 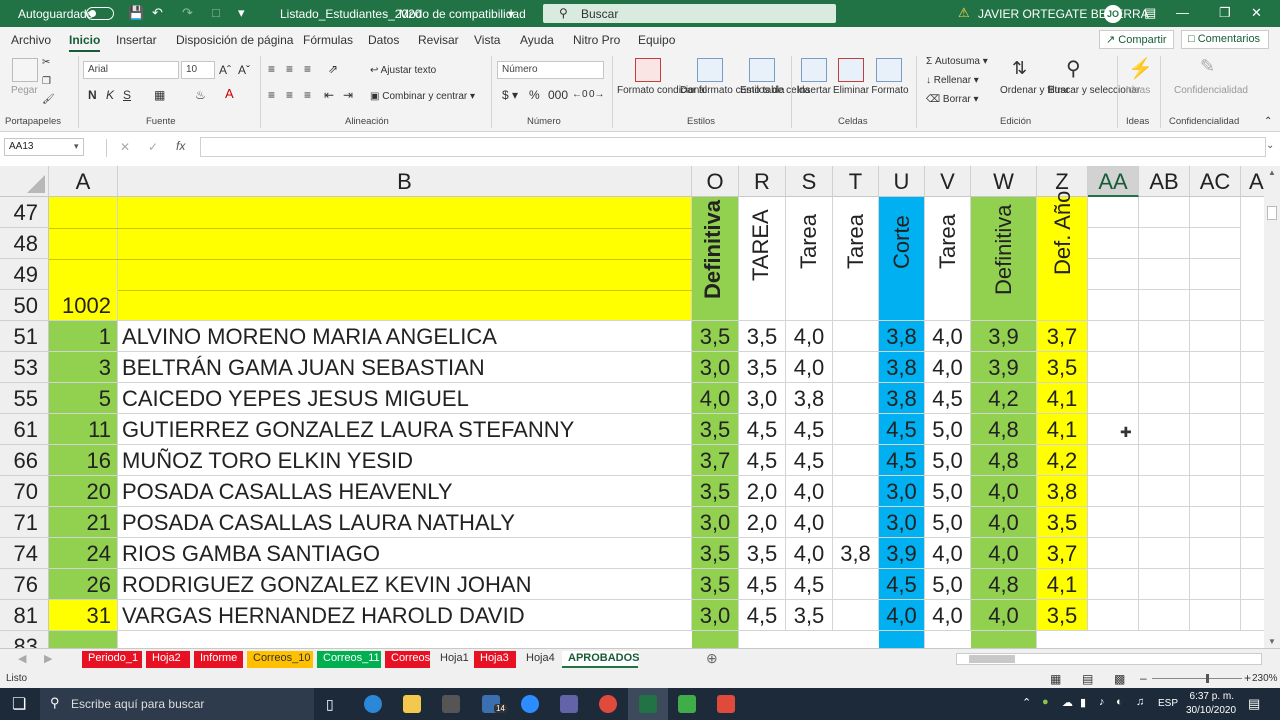 I want to click on student-number-cell: 1, so click(x=83, y=336).